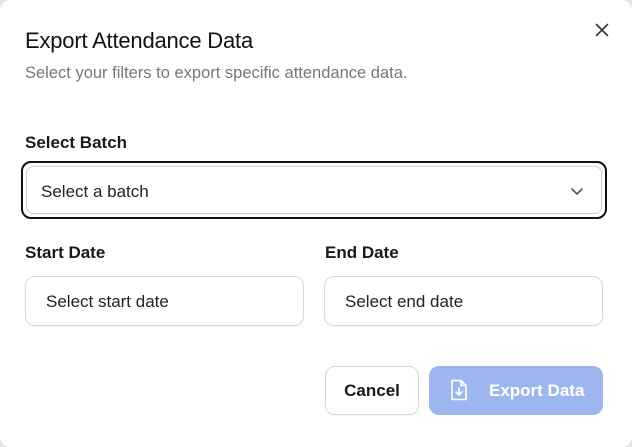 This screenshot has width=632, height=447. Describe the element at coordinates (362, 252) in the screenshot. I see `end-date-label: End Date` at that location.